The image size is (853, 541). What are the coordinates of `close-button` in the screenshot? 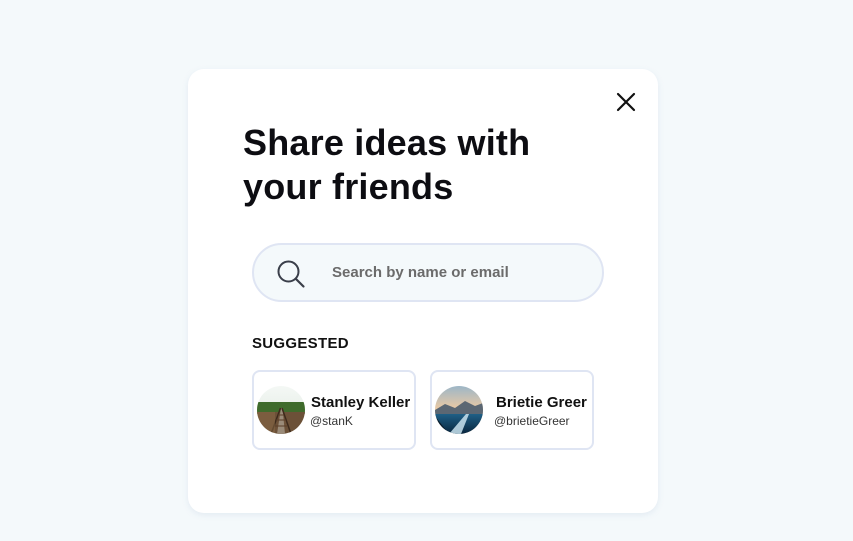 It's located at (626, 102).